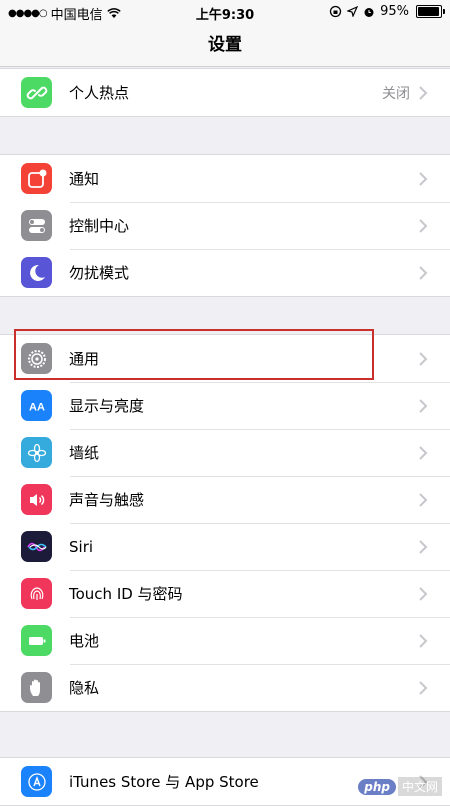 This screenshot has height=806, width=450. Describe the element at coordinates (107, 500) in the screenshot. I see `settings-row-label: 声音与触感` at that location.